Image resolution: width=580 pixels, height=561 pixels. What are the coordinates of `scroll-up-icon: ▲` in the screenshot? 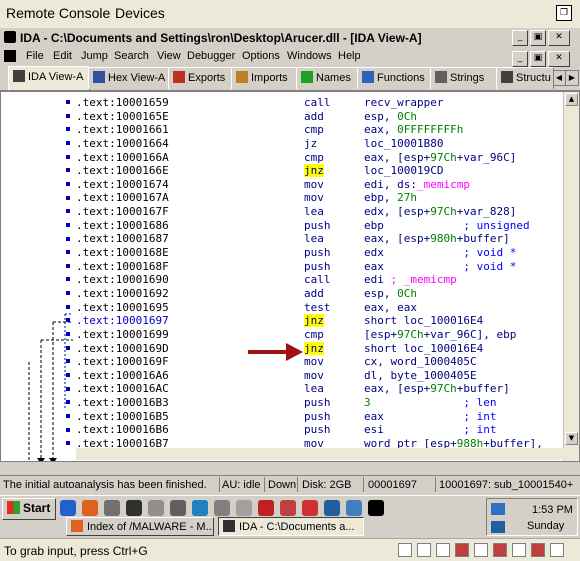 It's located at (571, 99).